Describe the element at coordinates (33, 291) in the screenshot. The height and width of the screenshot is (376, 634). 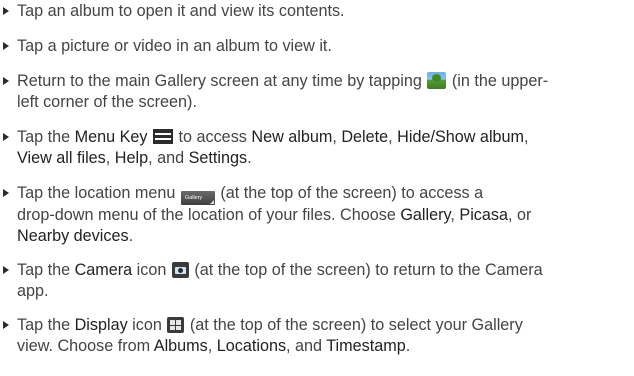
I see `item-text: app.` at that location.